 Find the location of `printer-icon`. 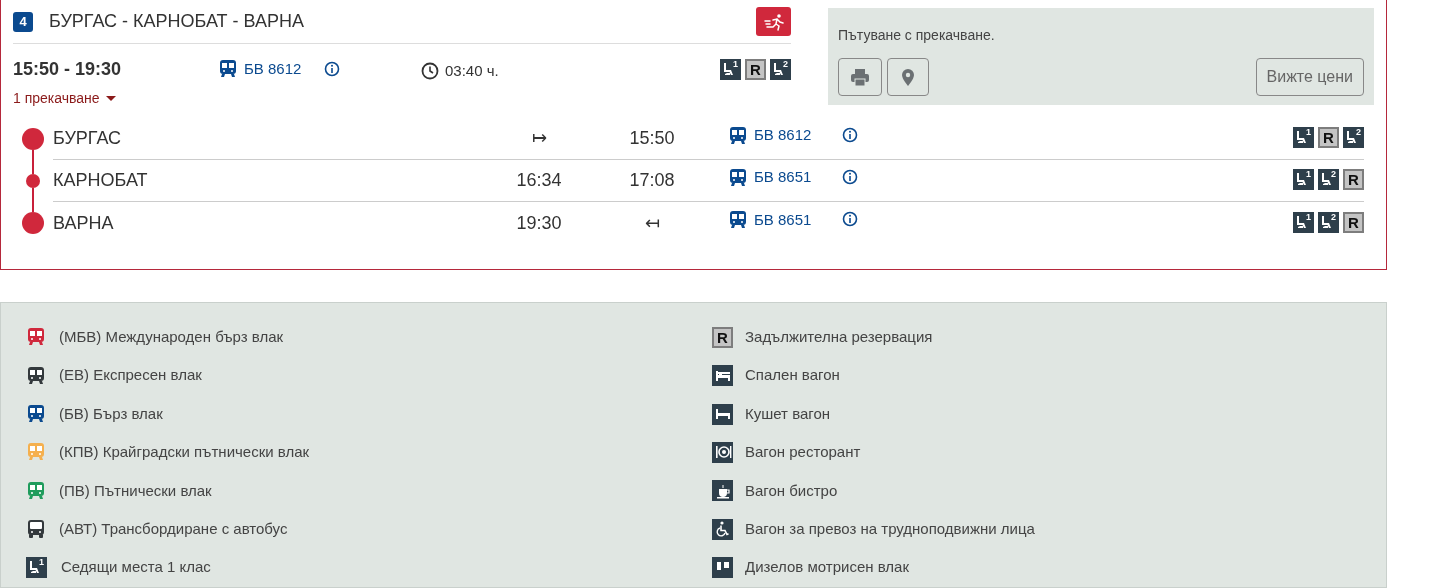

printer-icon is located at coordinates (860, 77).